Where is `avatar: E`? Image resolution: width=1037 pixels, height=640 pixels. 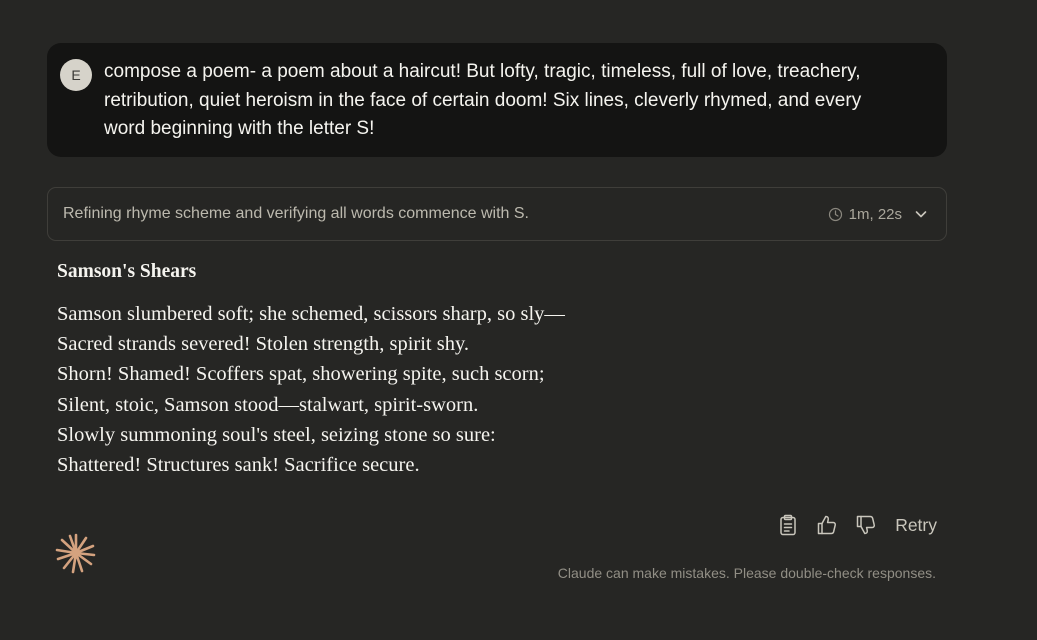 avatar: E is located at coordinates (76, 75).